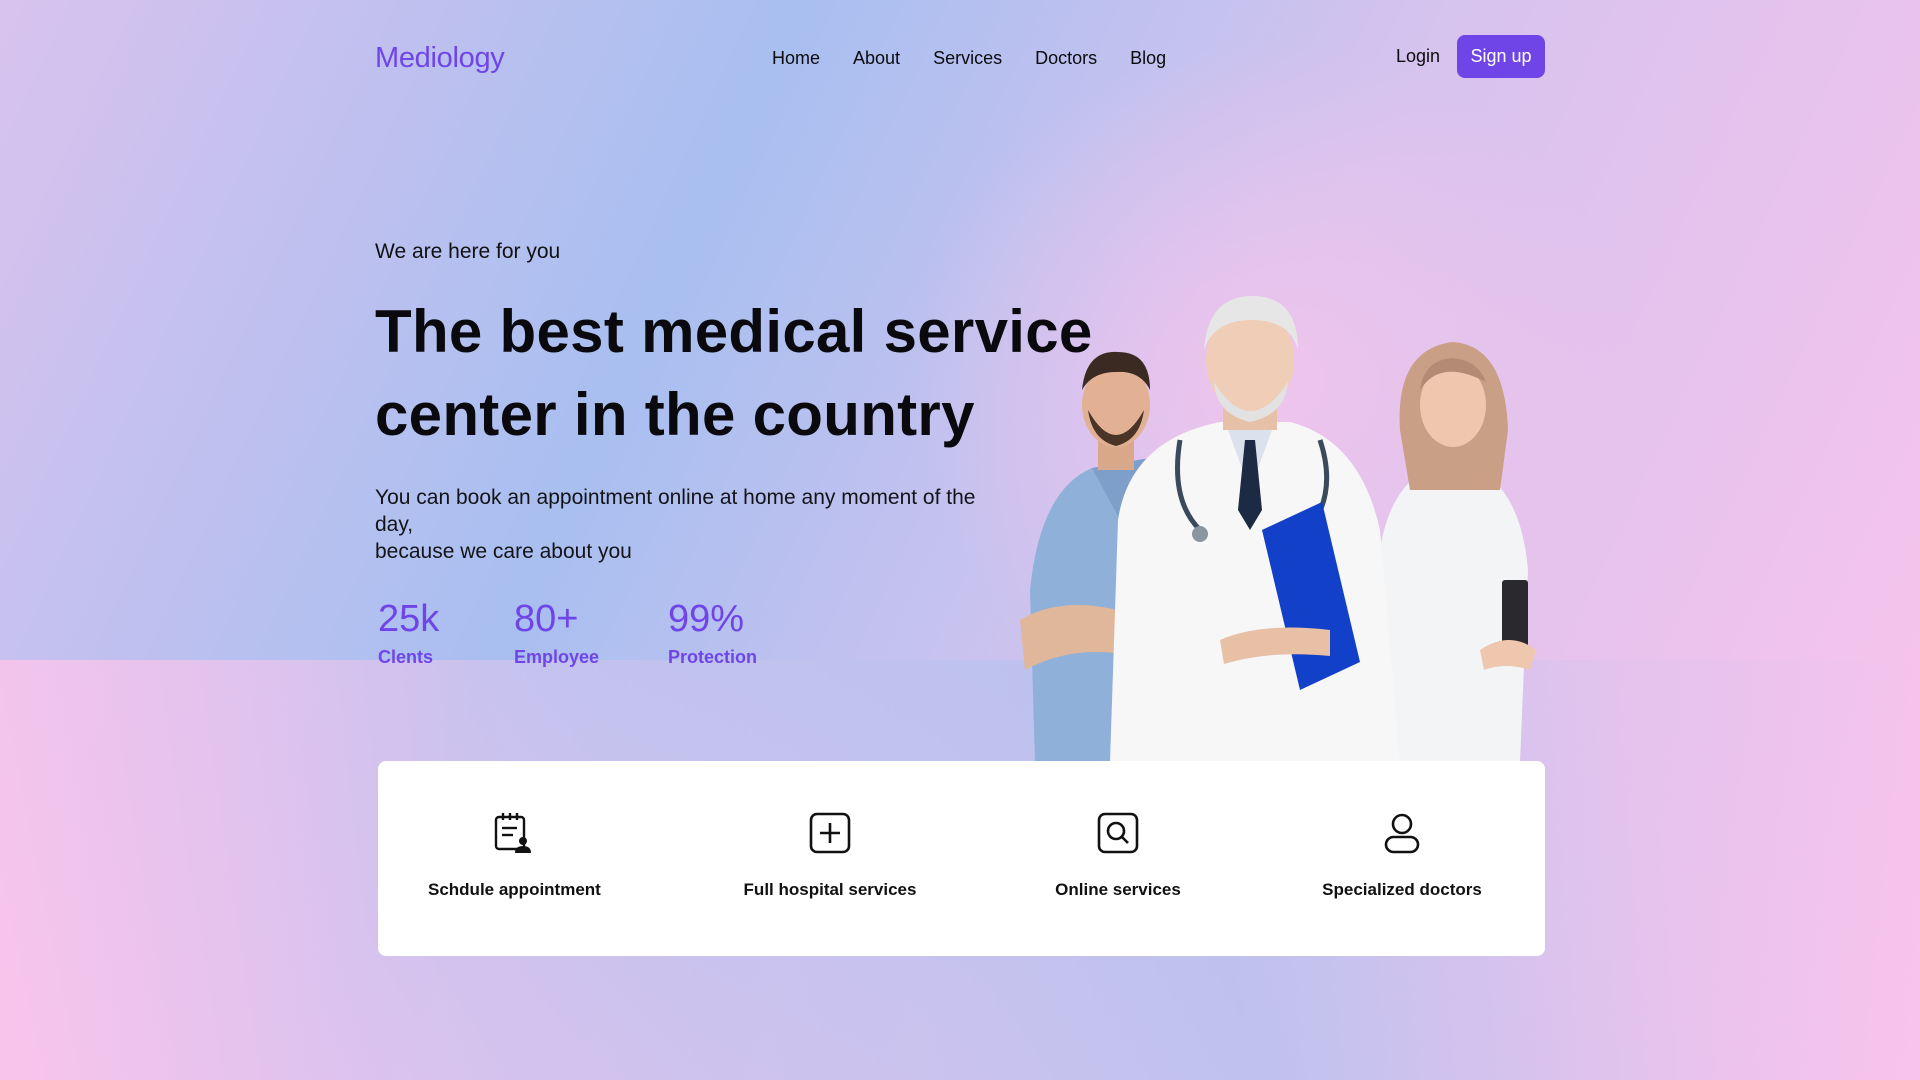 This screenshot has width=1920, height=1080. I want to click on doctor-right-figure, so click(1458, 552).